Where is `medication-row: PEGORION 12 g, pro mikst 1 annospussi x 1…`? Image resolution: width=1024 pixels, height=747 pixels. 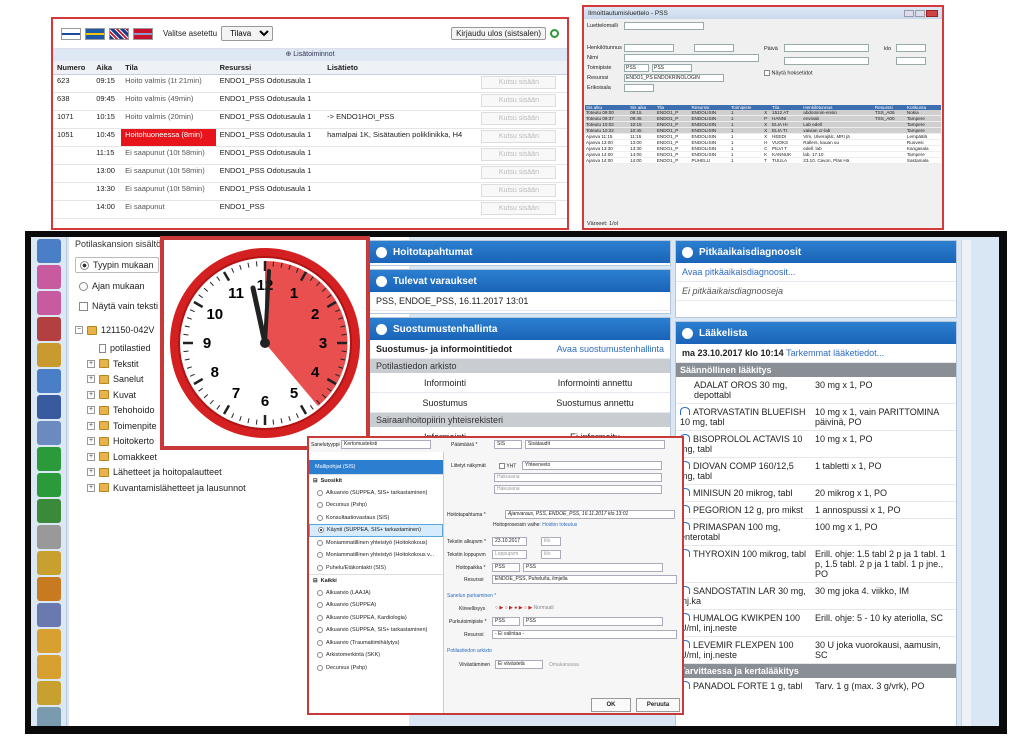
medication-row: PEGORION 12 g, pro mikst 1 annospussi x 1… is located at coordinates (816, 510).